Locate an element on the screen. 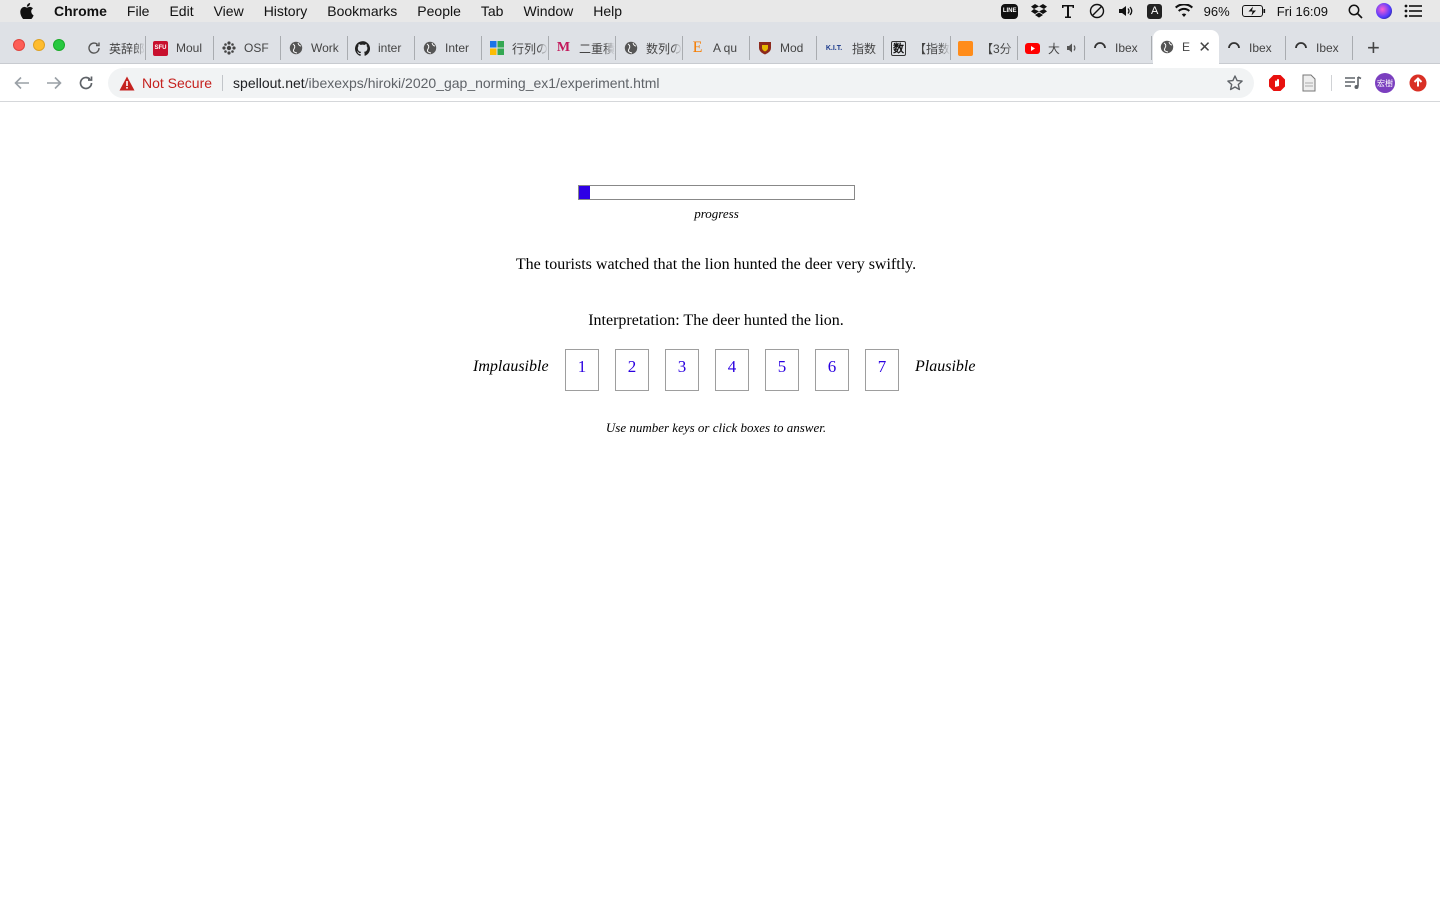 Image resolution: width=1440 pixels, height=900 pixels. kit-icon: K.I.T. is located at coordinates (834, 48).